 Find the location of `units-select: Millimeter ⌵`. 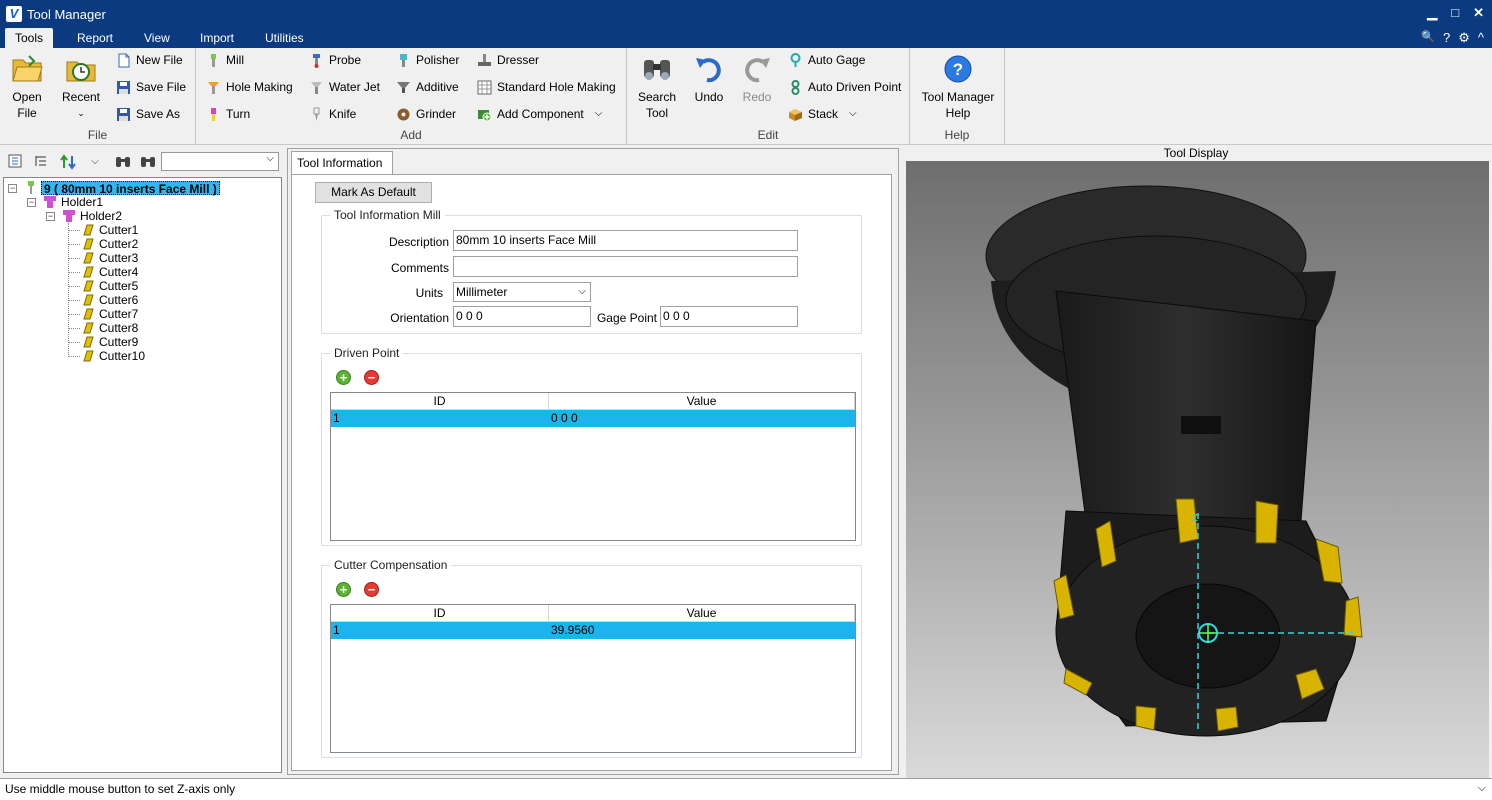

units-select: Millimeter ⌵ is located at coordinates (522, 292).